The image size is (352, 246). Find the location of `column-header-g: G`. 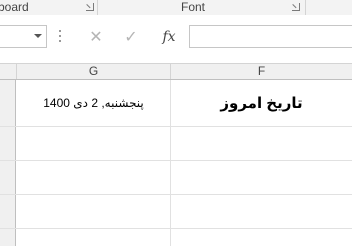

column-header-g: G is located at coordinates (94, 71).